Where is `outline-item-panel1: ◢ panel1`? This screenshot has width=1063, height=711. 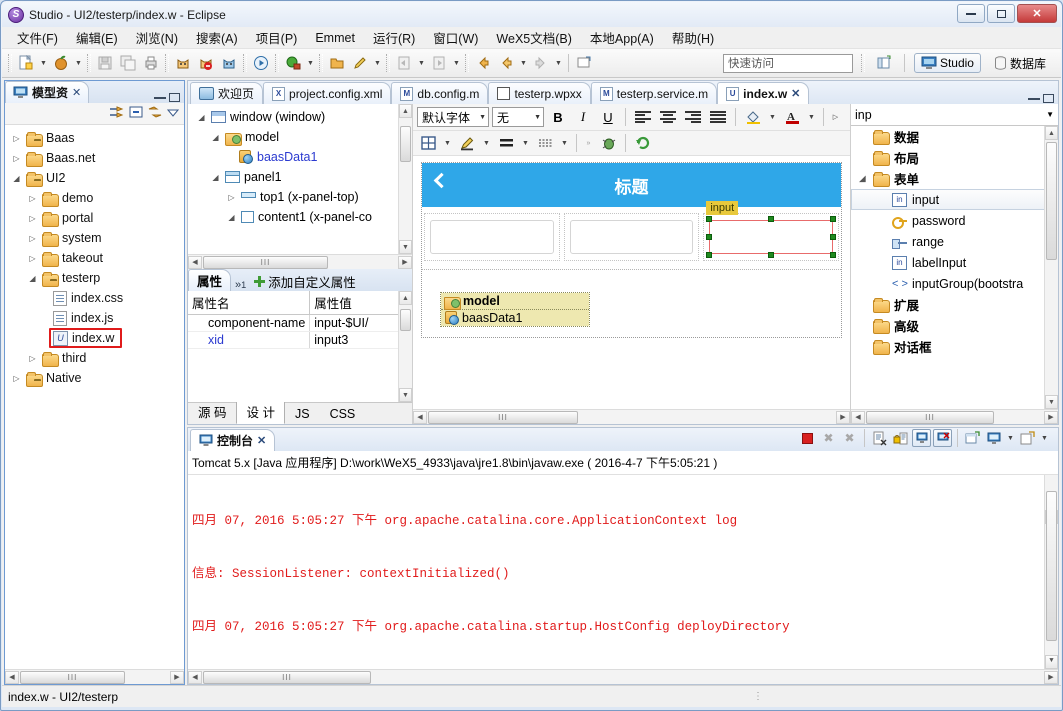 outline-item-panel1: ◢ panel1 is located at coordinates (301, 177).